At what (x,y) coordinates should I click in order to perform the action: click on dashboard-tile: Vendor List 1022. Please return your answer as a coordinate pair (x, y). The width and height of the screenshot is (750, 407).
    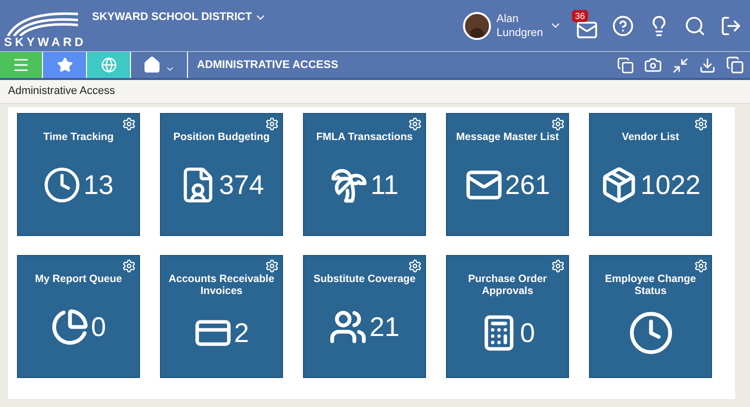
    Looking at the image, I should click on (650, 174).